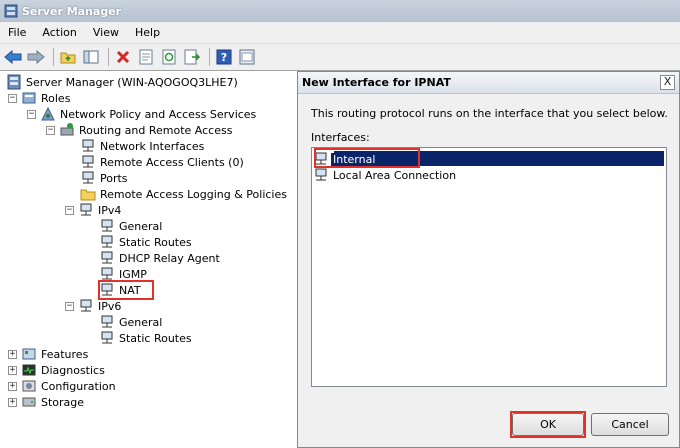 The height and width of the screenshot is (448, 680). What do you see at coordinates (488, 83) in the screenshot?
I see `dialog-titlebar: New Interface for IPNAT` at bounding box center [488, 83].